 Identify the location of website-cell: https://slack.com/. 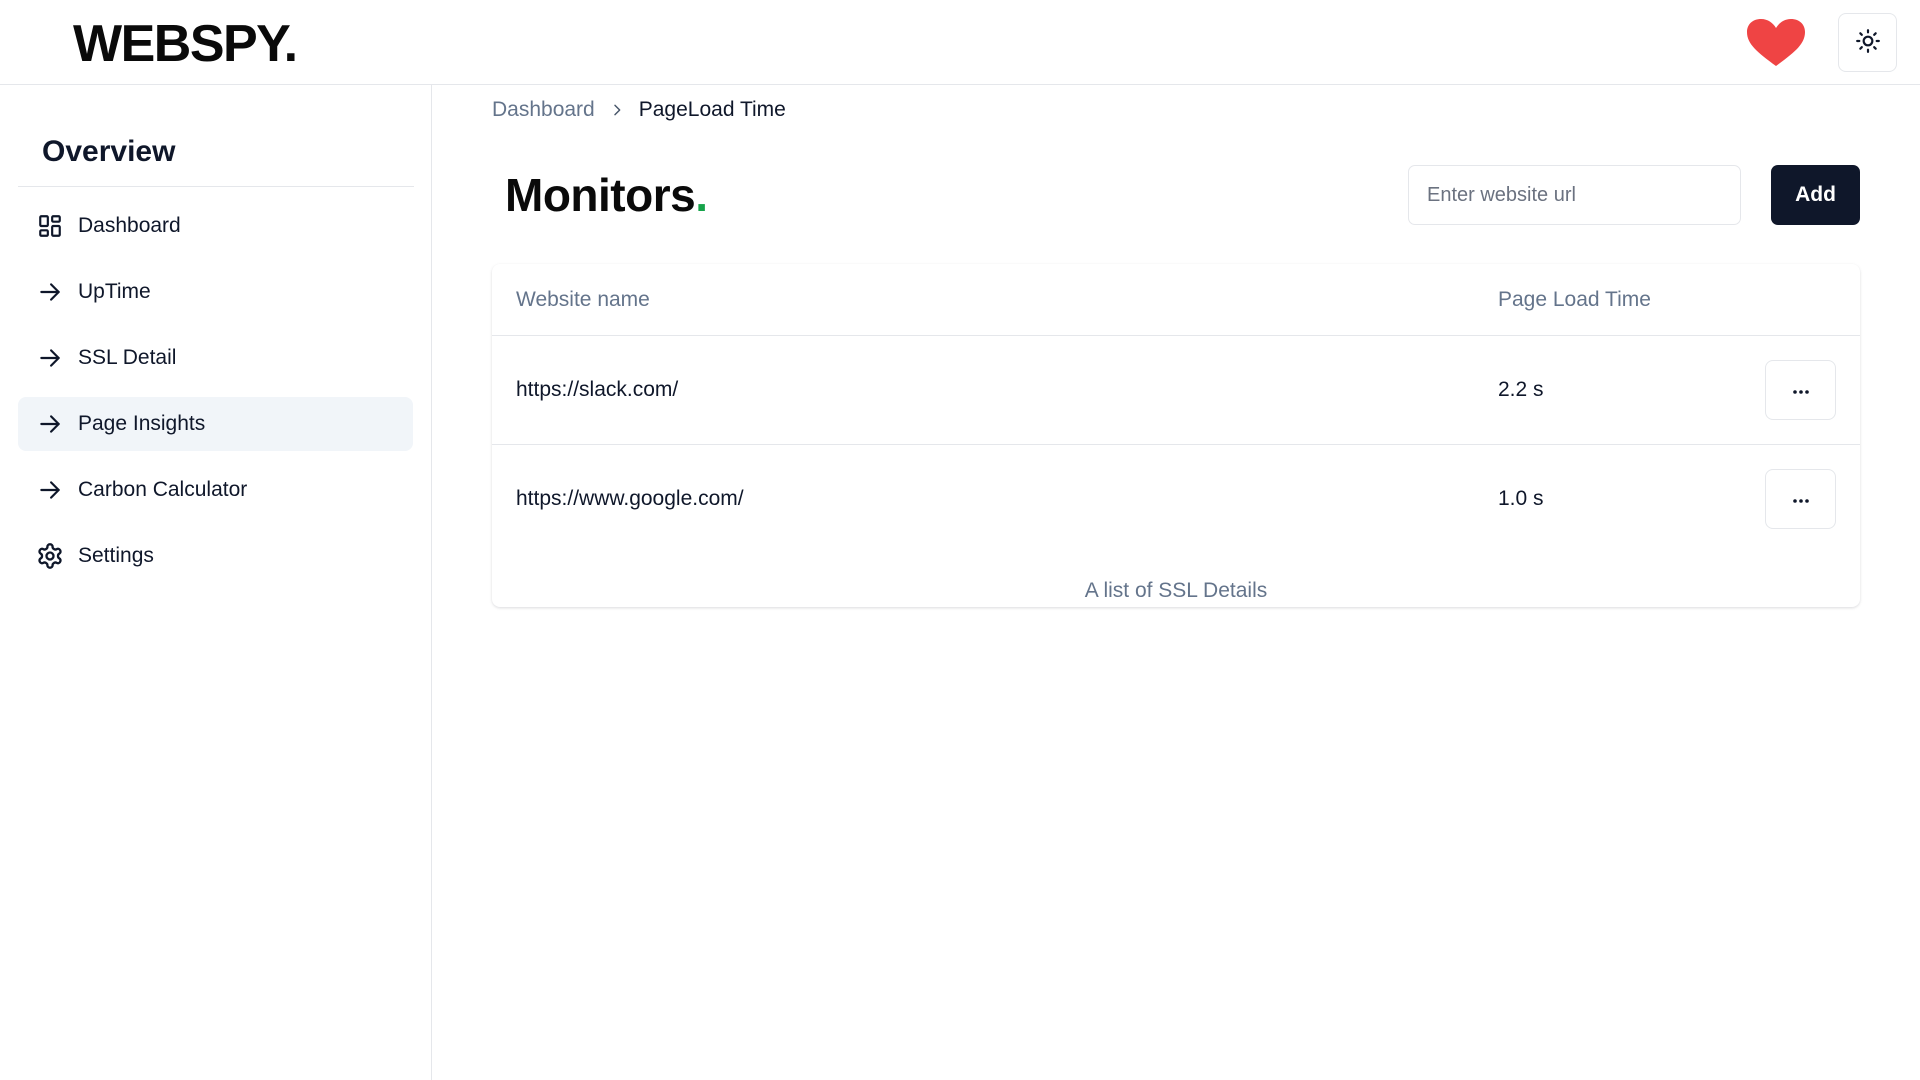
(597, 389).